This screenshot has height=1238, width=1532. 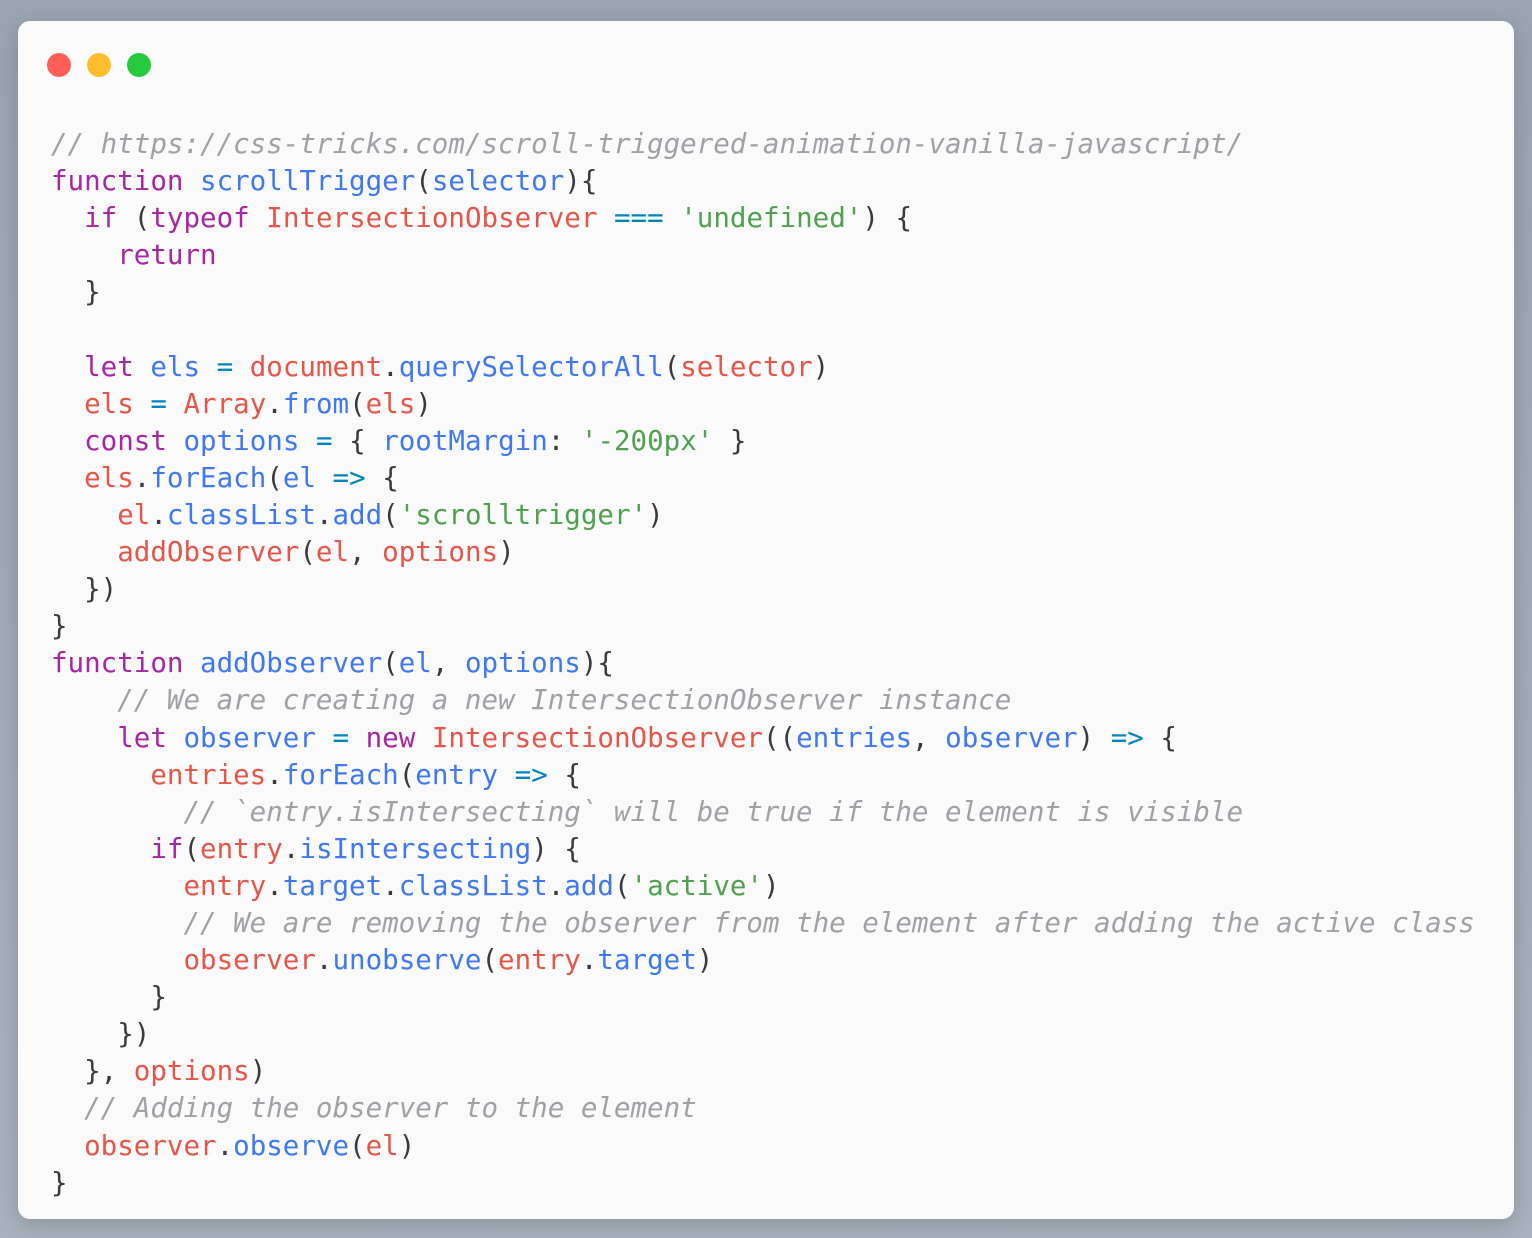 What do you see at coordinates (448, 663) in the screenshot?
I see `code-token-punct: ,` at bounding box center [448, 663].